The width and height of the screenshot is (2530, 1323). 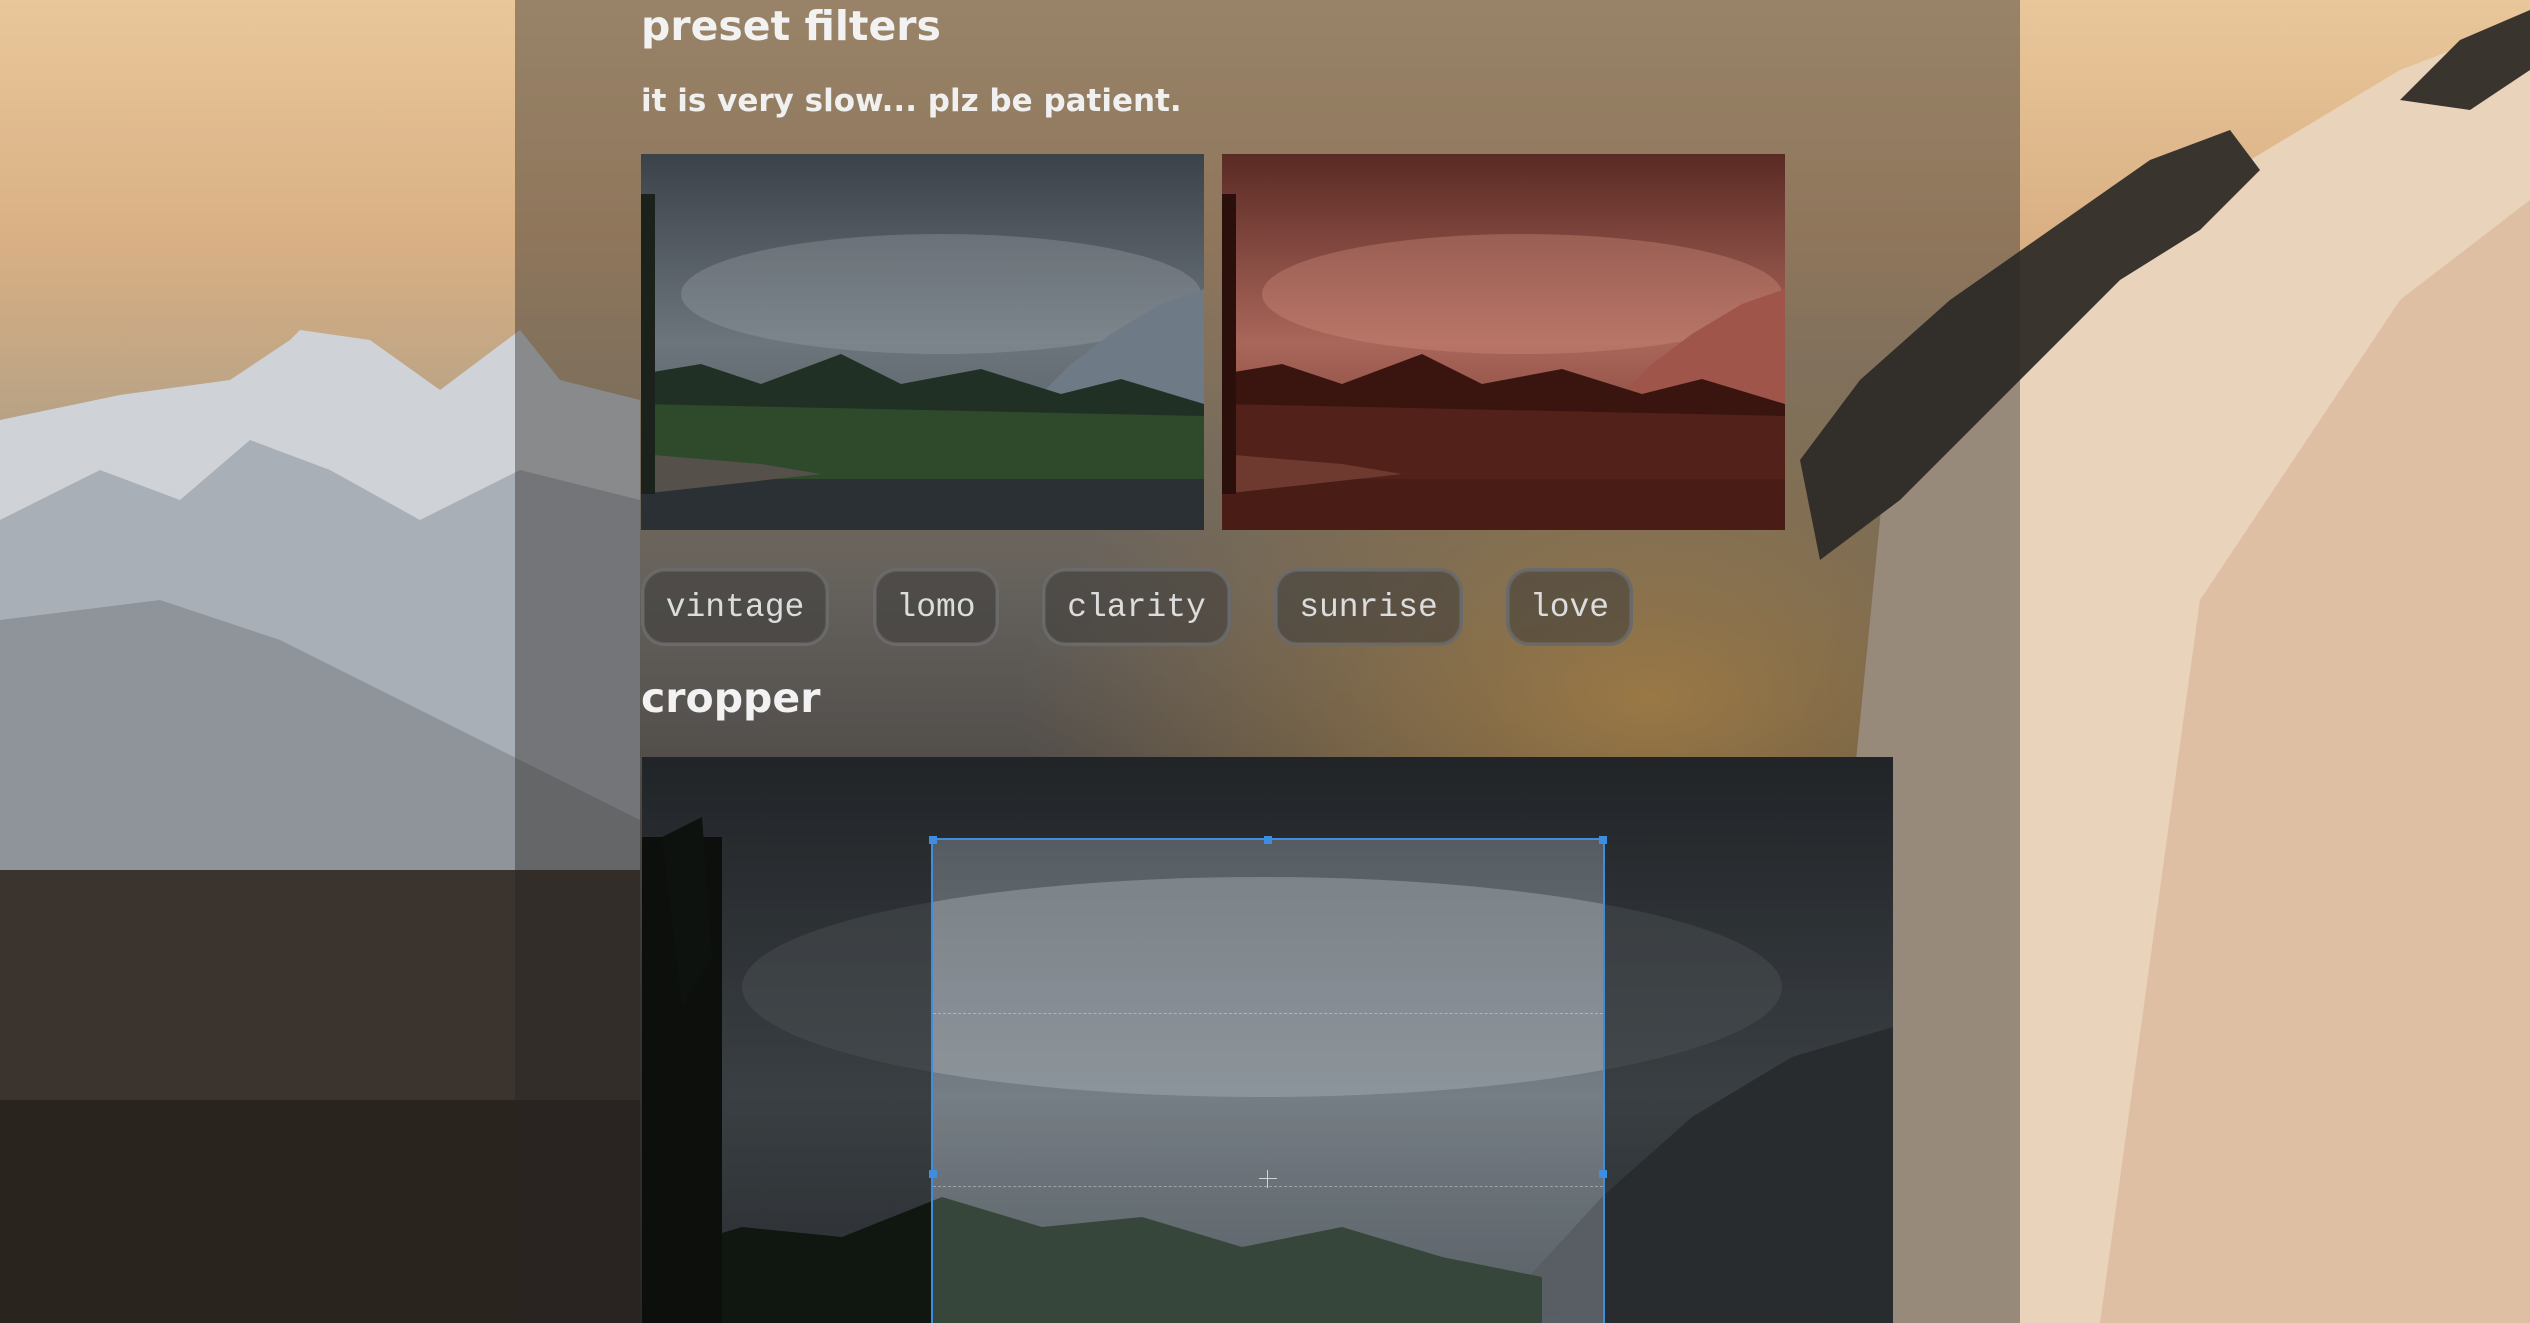 I want to click on filtered-photo, so click(x=1503, y=342).